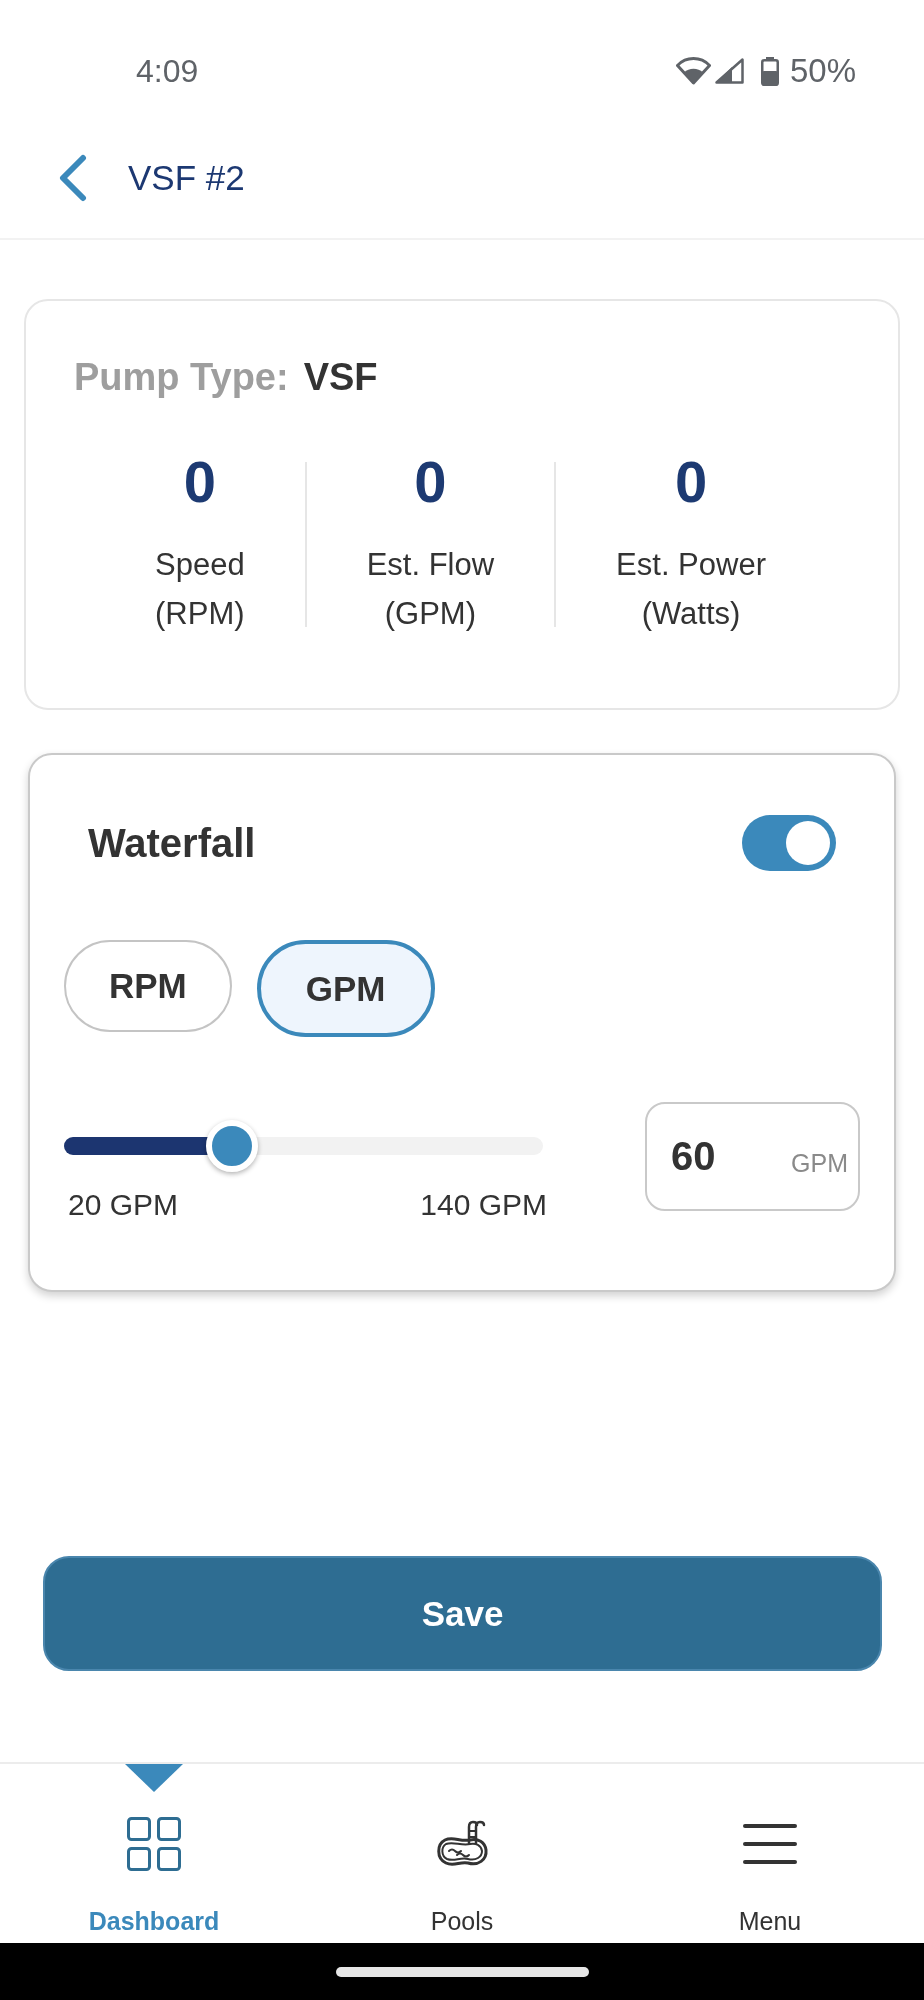  Describe the element at coordinates (789, 843) in the screenshot. I see `toggle-switch` at that location.